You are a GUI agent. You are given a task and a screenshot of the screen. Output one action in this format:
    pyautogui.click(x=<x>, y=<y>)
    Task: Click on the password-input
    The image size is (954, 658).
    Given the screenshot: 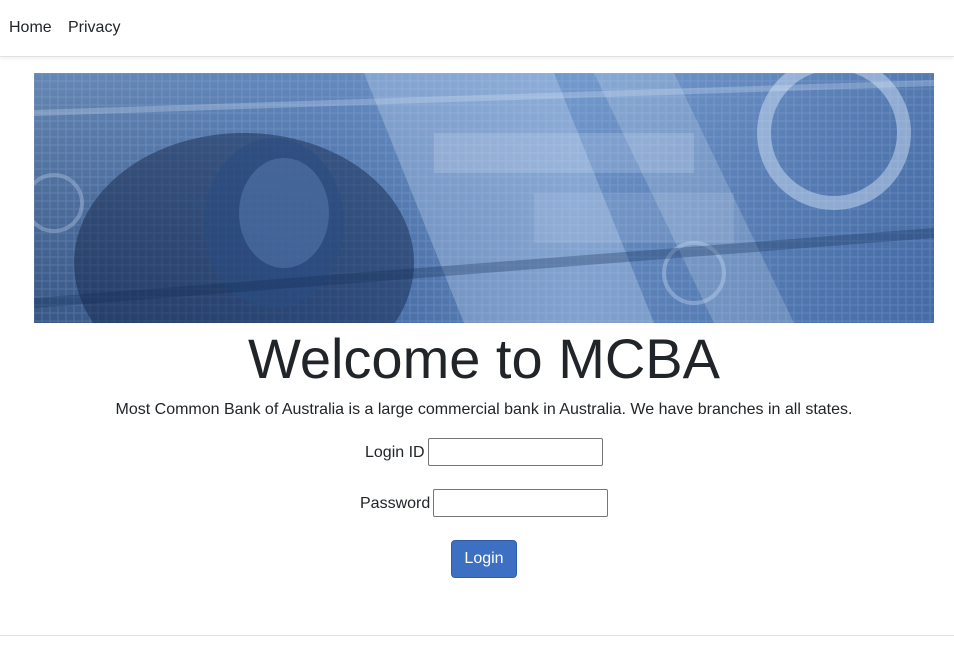 What is the action you would take?
    pyautogui.click(x=520, y=503)
    